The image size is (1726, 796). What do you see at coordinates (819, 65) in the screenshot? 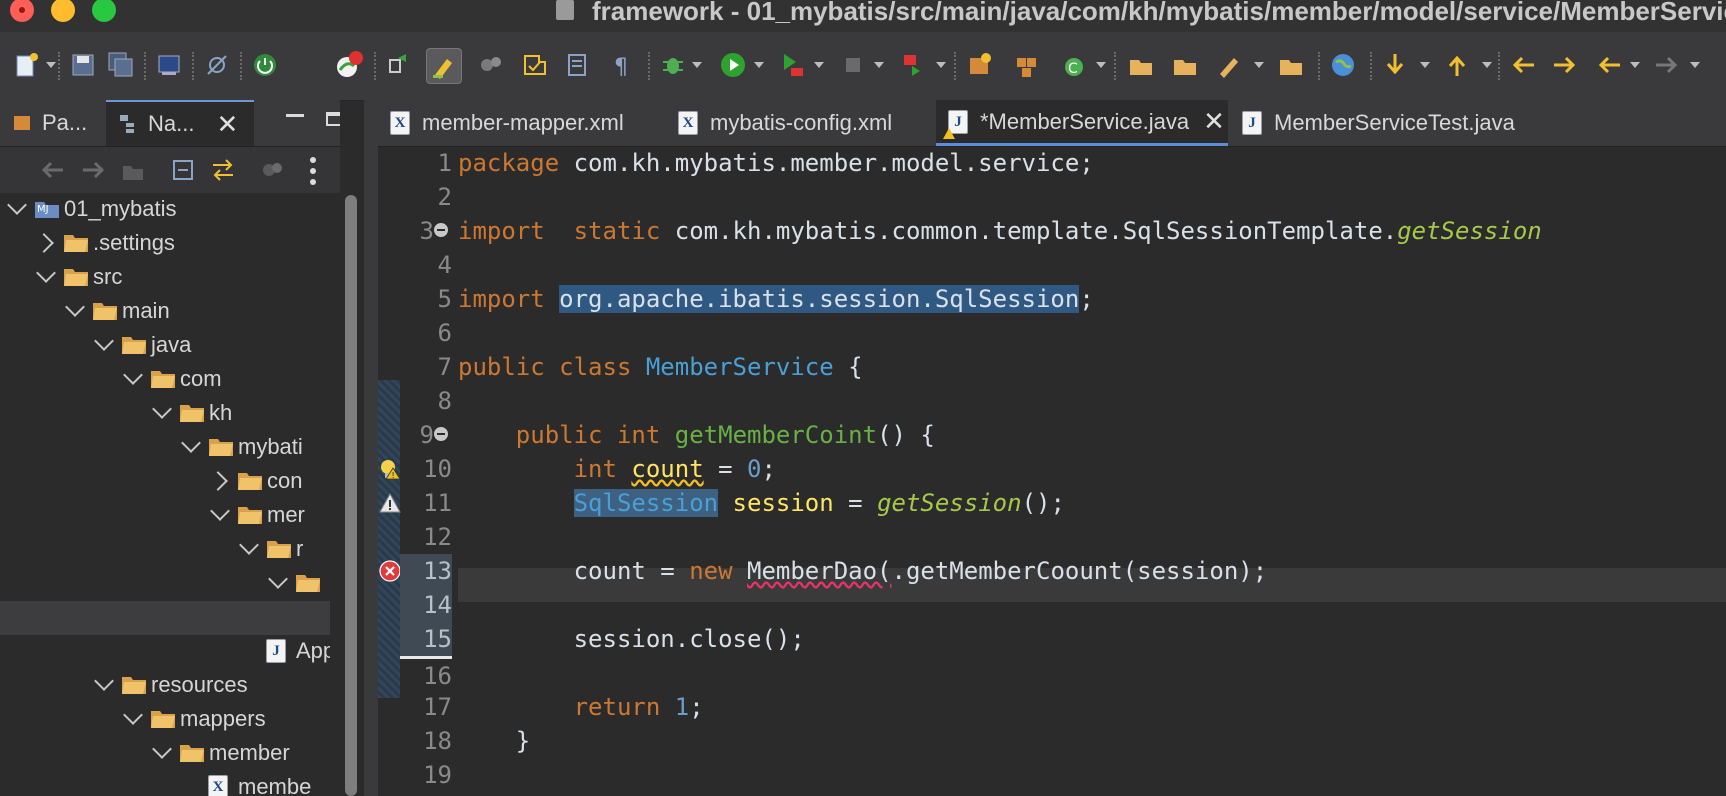
I see `coverage-dropdown-arrow` at bounding box center [819, 65].